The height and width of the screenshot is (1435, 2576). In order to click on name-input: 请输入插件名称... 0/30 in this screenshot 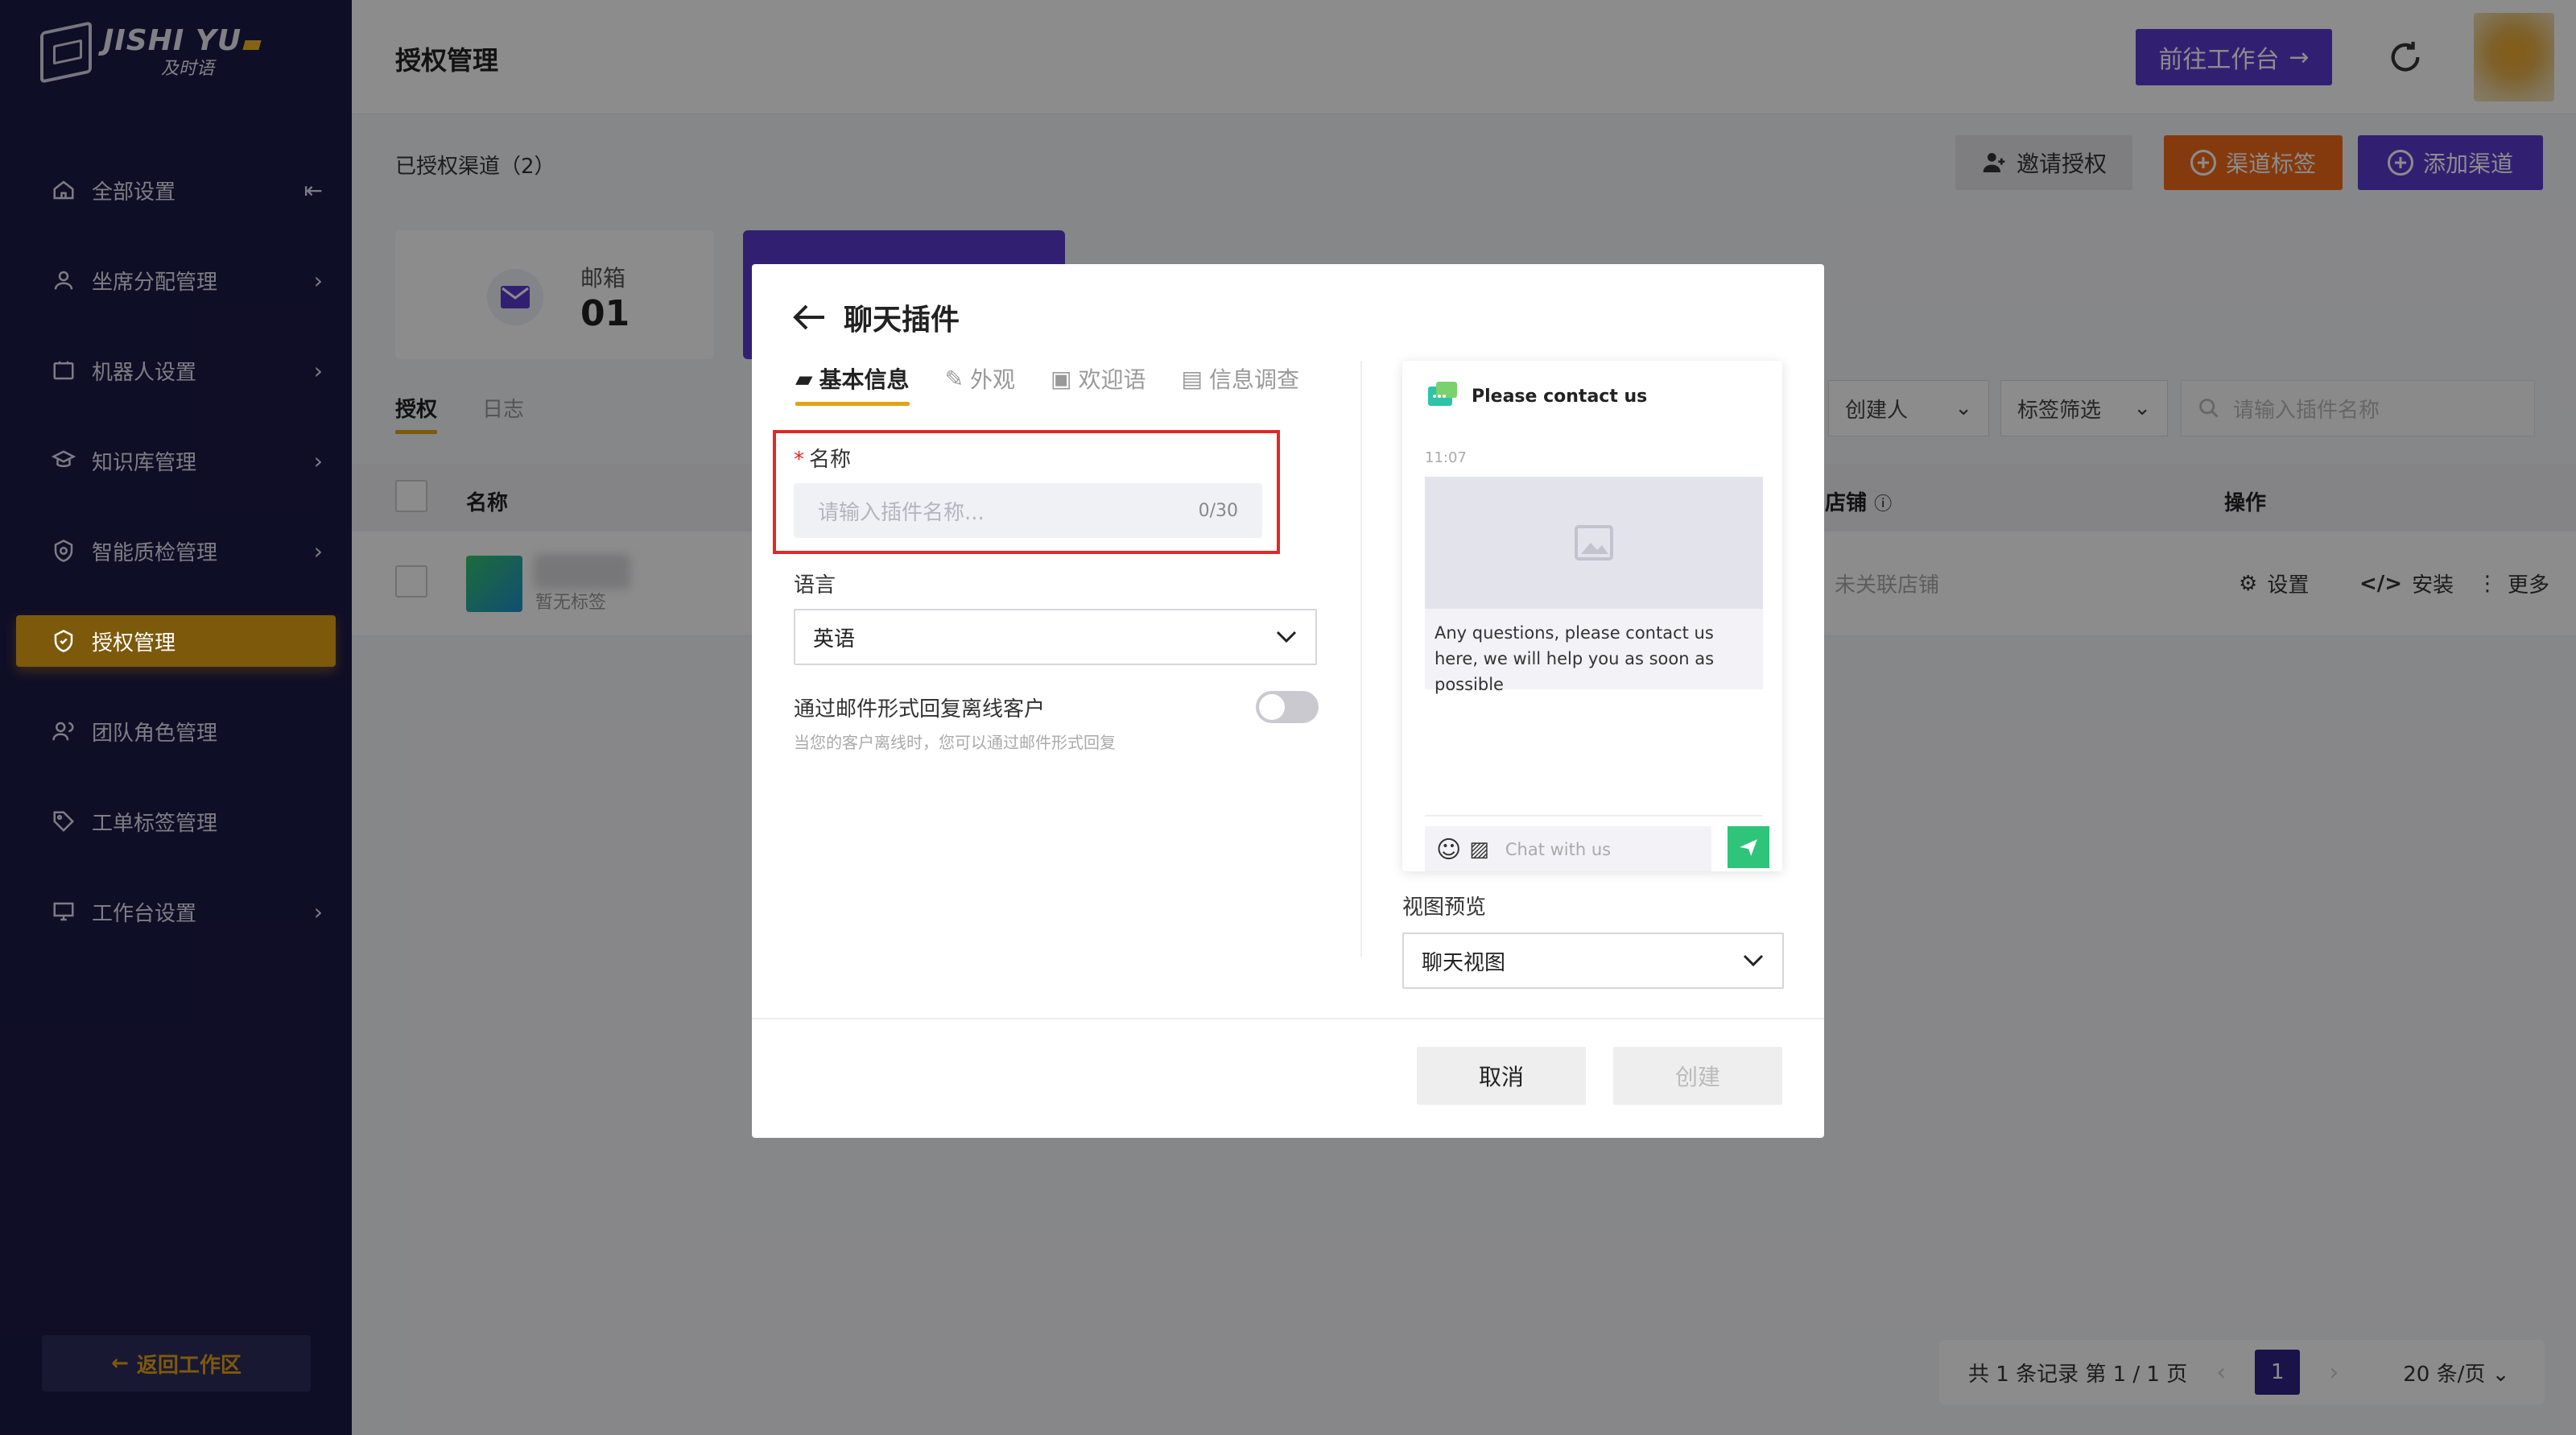, I will do `click(1028, 511)`.